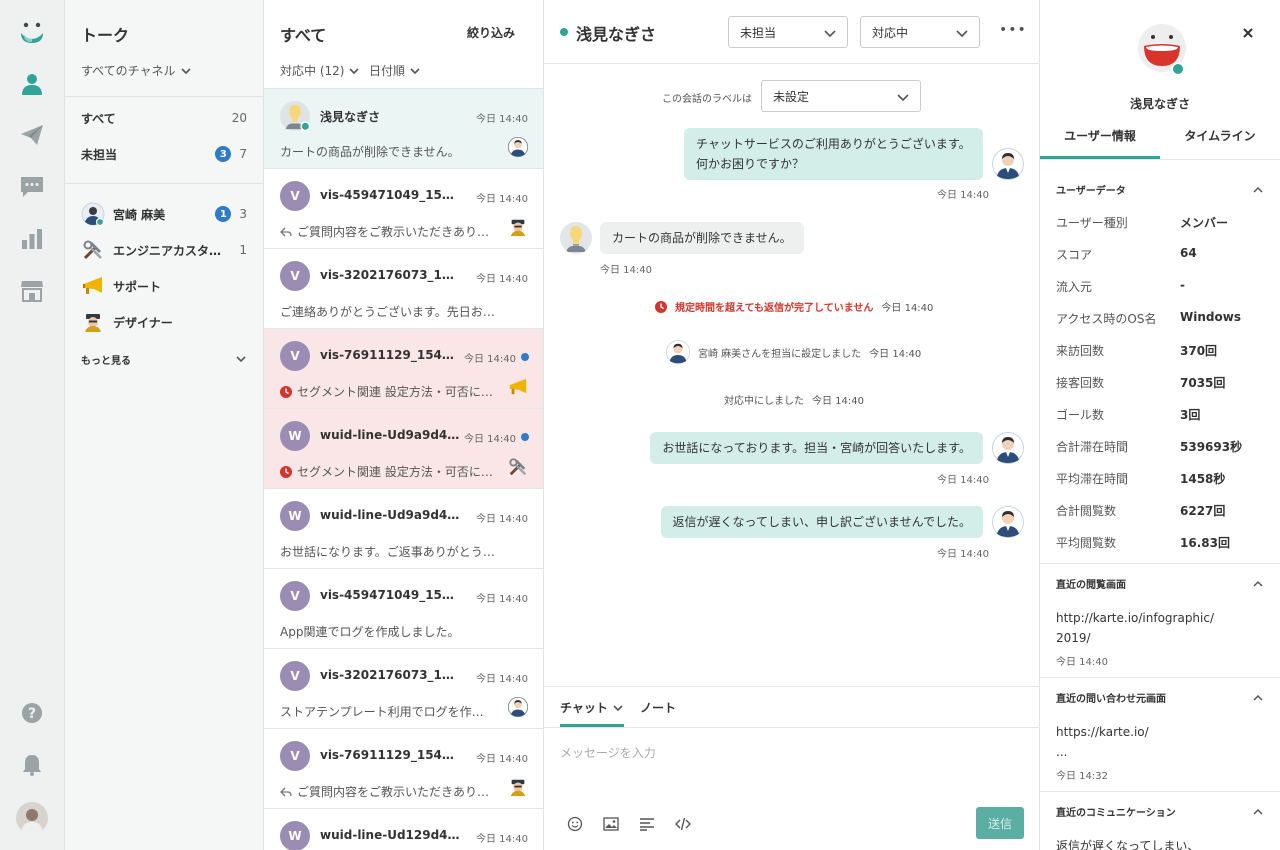  Describe the element at coordinates (1100, 135) in the screenshot. I see `tab-user-info: ユーザー情報` at that location.